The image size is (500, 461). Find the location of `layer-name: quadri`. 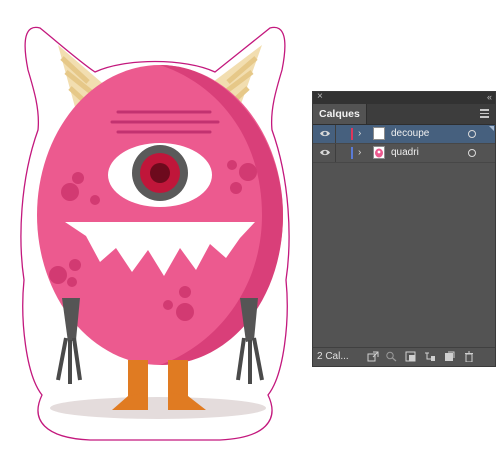

layer-name: quadri is located at coordinates (405, 153).